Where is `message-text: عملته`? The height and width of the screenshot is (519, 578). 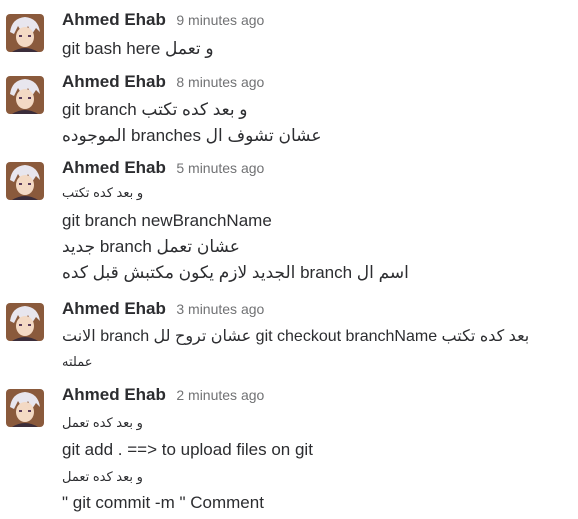 message-text: عملته is located at coordinates (77, 361).